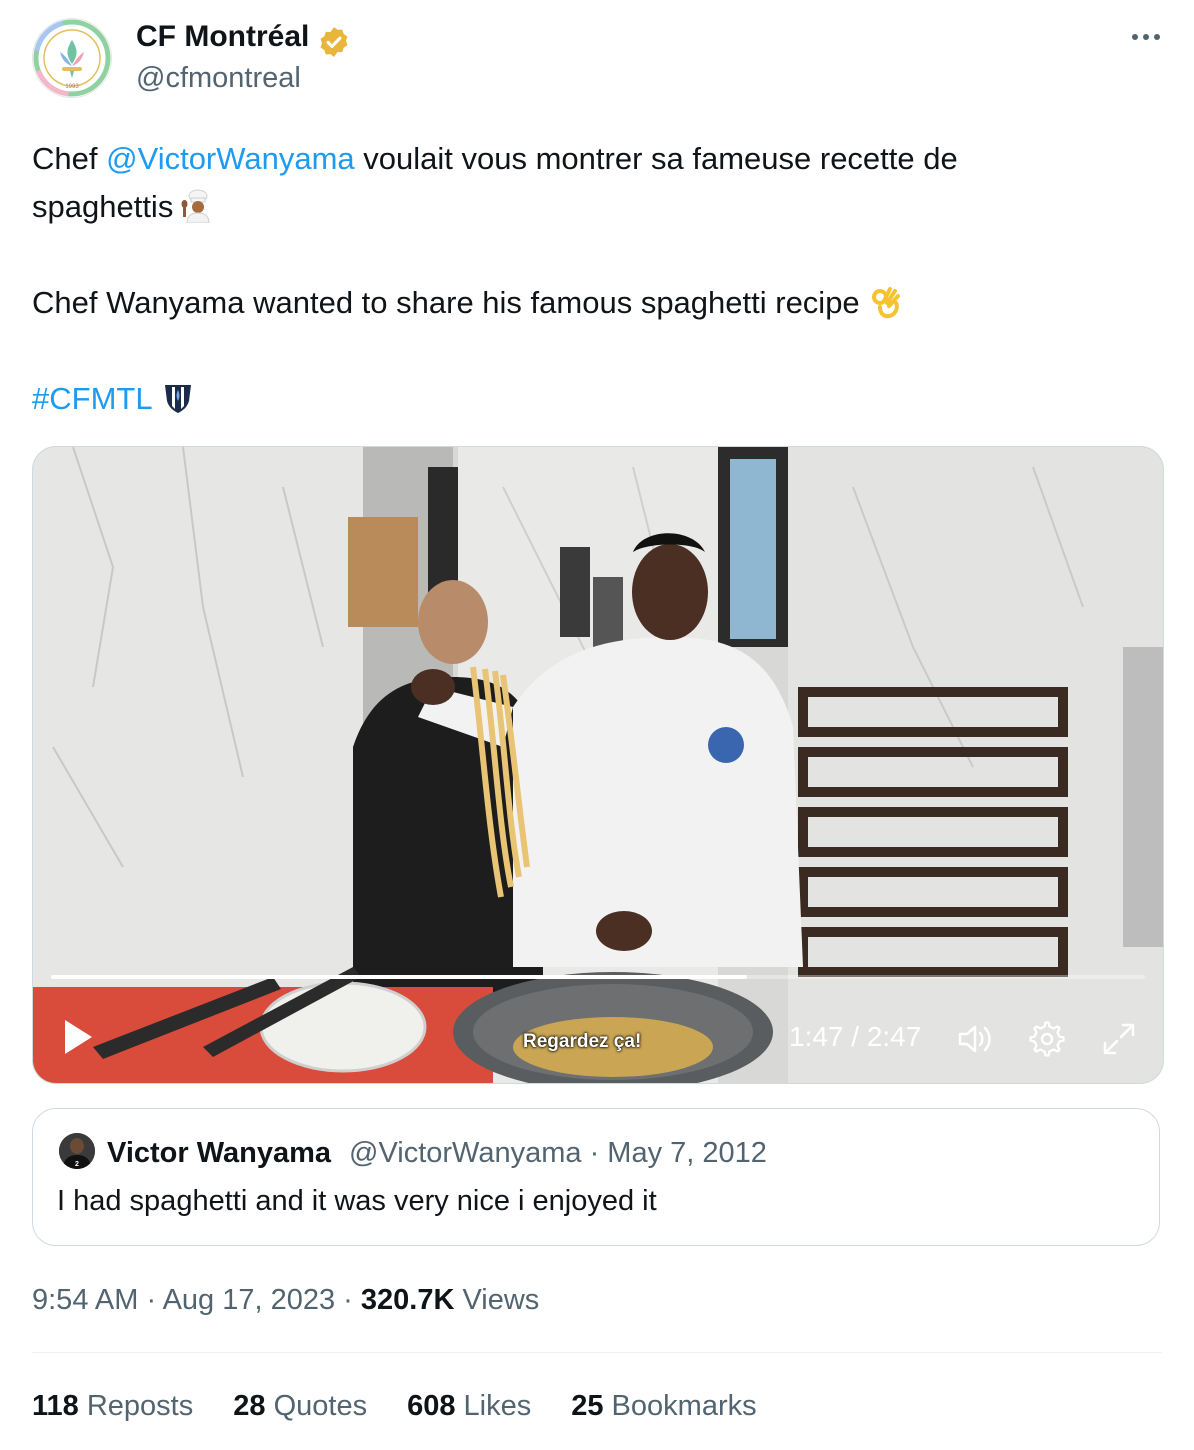 This screenshot has width=1194, height=1450. I want to click on author-handle: @cfmontreal, so click(218, 78).